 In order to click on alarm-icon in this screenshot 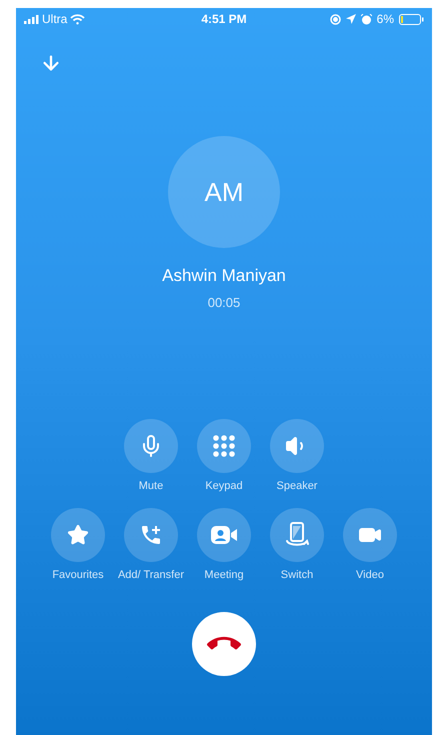, I will do `click(366, 19)`.